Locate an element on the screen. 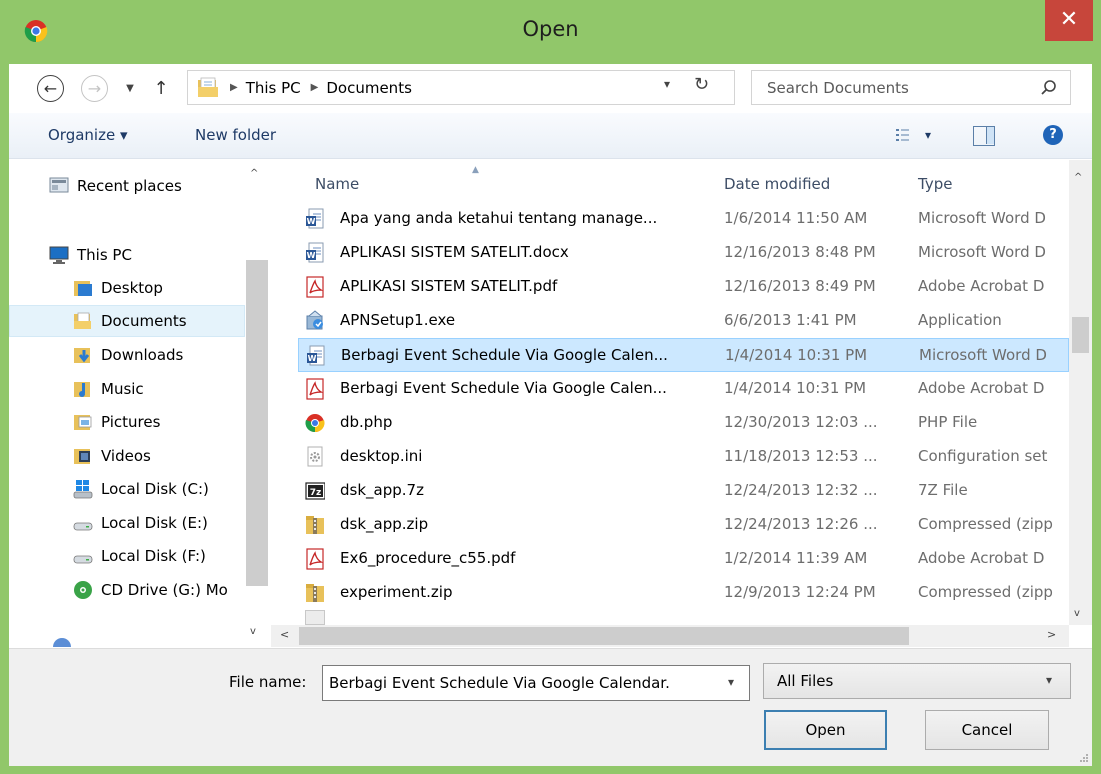 This screenshot has height=774, width=1101. forward-button: → is located at coordinates (94, 88).